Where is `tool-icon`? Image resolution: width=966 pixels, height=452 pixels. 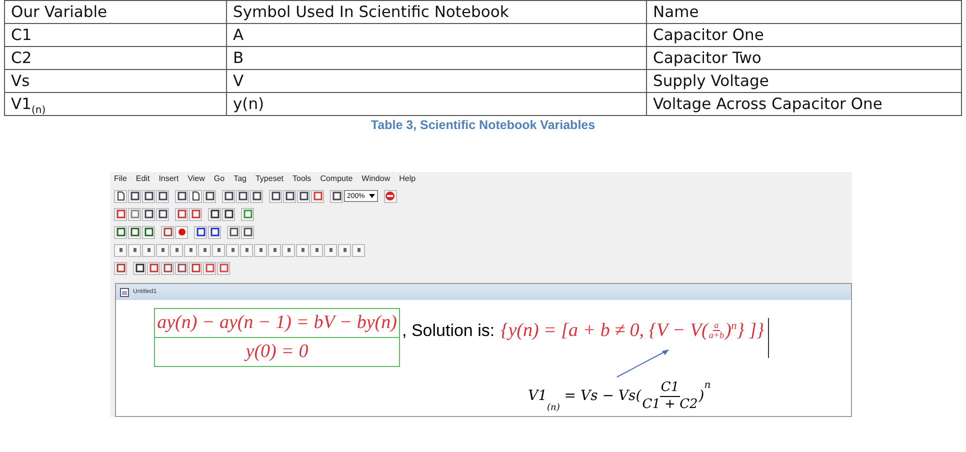
tool-icon is located at coordinates (390, 196).